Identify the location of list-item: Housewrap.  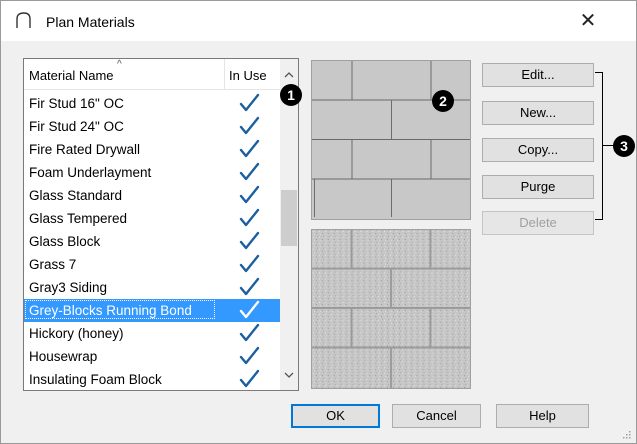
(152, 356).